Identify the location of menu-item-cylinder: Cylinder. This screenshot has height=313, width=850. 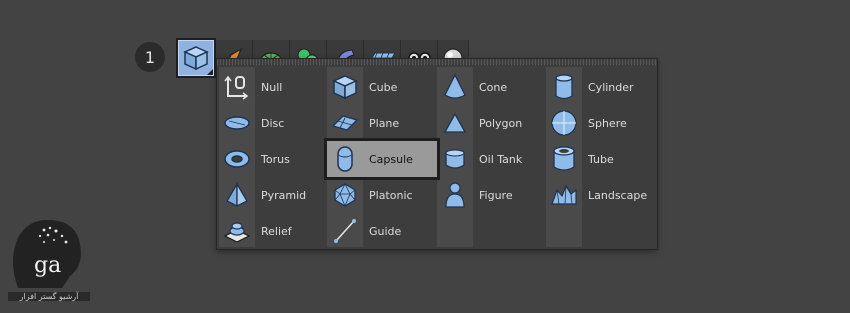
(600, 87).